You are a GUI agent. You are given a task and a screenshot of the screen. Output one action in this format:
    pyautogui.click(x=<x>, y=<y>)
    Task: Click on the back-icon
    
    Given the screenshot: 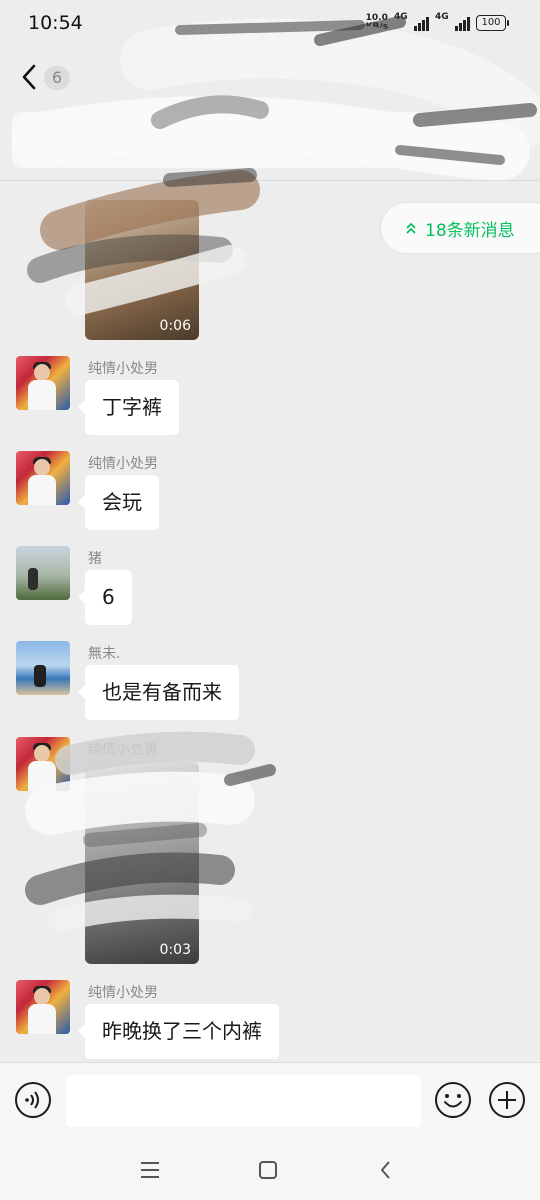 What is the action you would take?
    pyautogui.click(x=386, y=1170)
    